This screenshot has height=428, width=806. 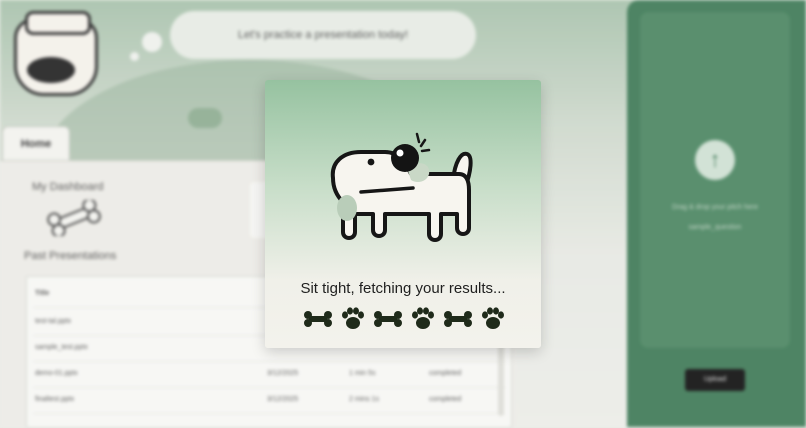 I want to click on dog-illustration-icon, so click(x=401, y=187).